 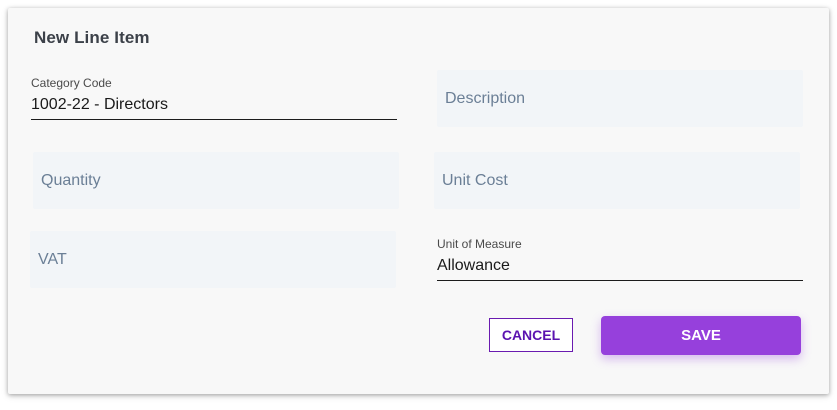 I want to click on category-code-value: 1002-22 - Directors, so click(x=99, y=104).